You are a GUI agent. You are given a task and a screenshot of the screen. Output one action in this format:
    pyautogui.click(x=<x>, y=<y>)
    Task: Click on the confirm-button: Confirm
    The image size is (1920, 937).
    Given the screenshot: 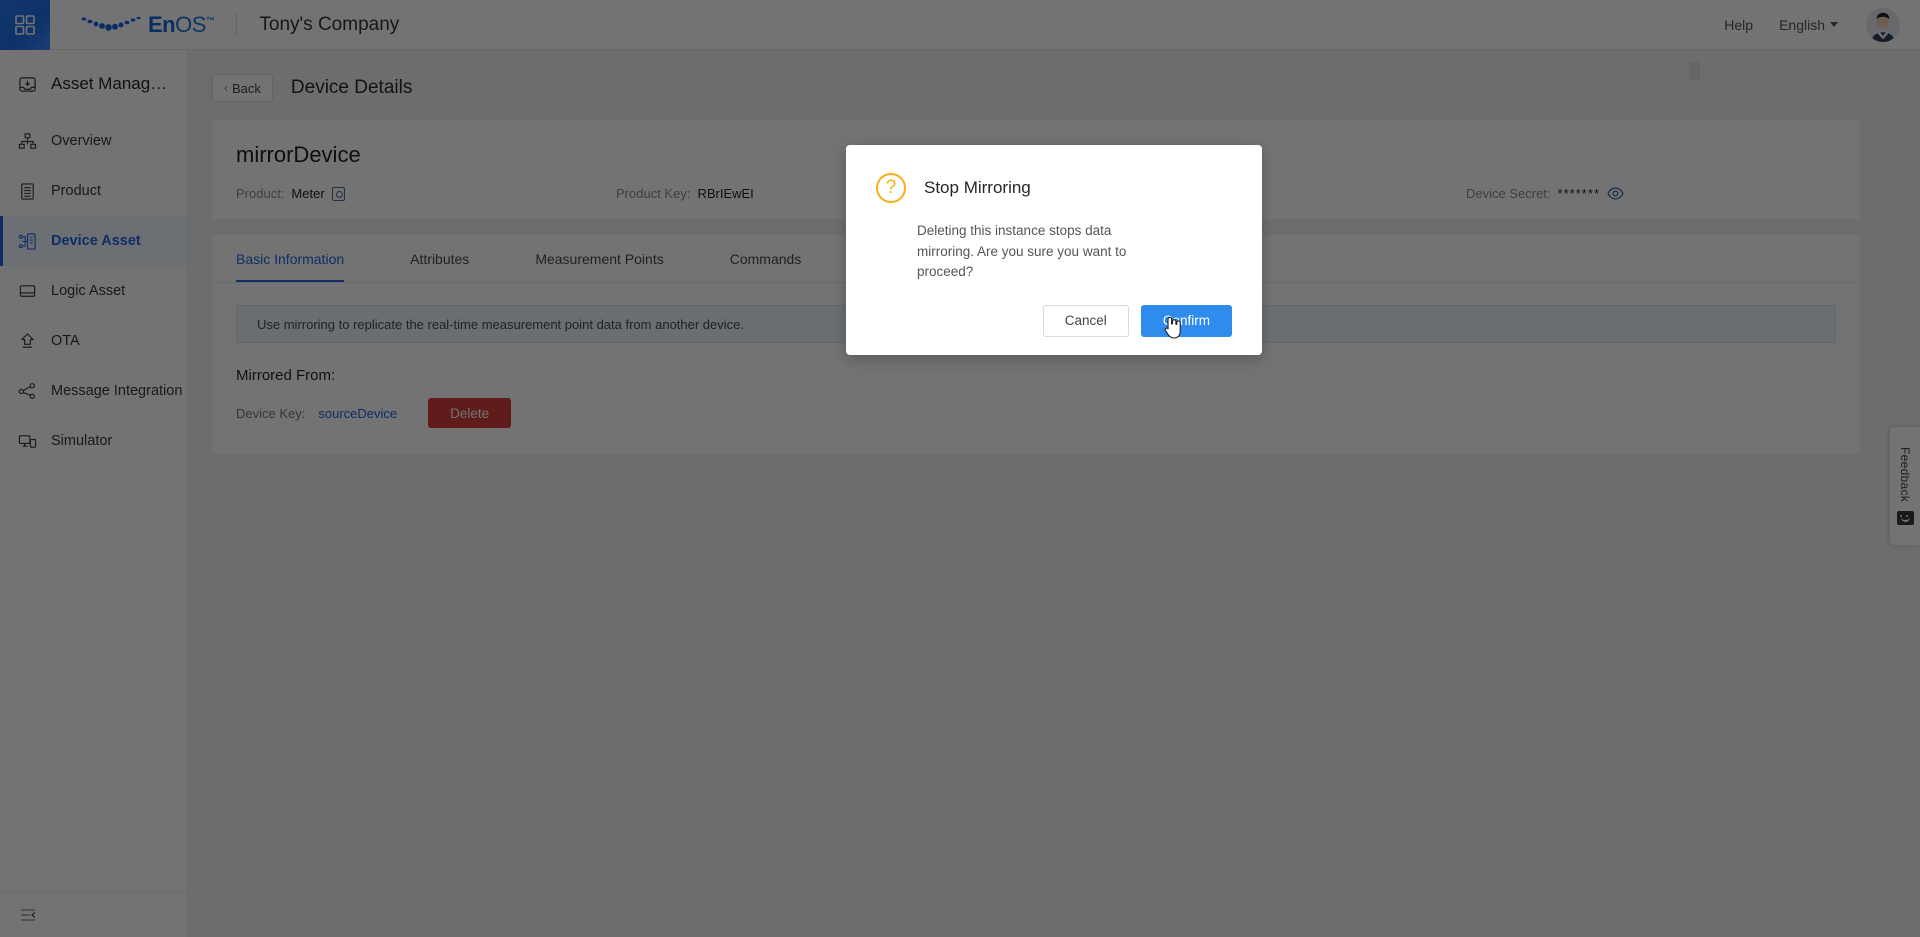 What is the action you would take?
    pyautogui.click(x=1186, y=320)
    